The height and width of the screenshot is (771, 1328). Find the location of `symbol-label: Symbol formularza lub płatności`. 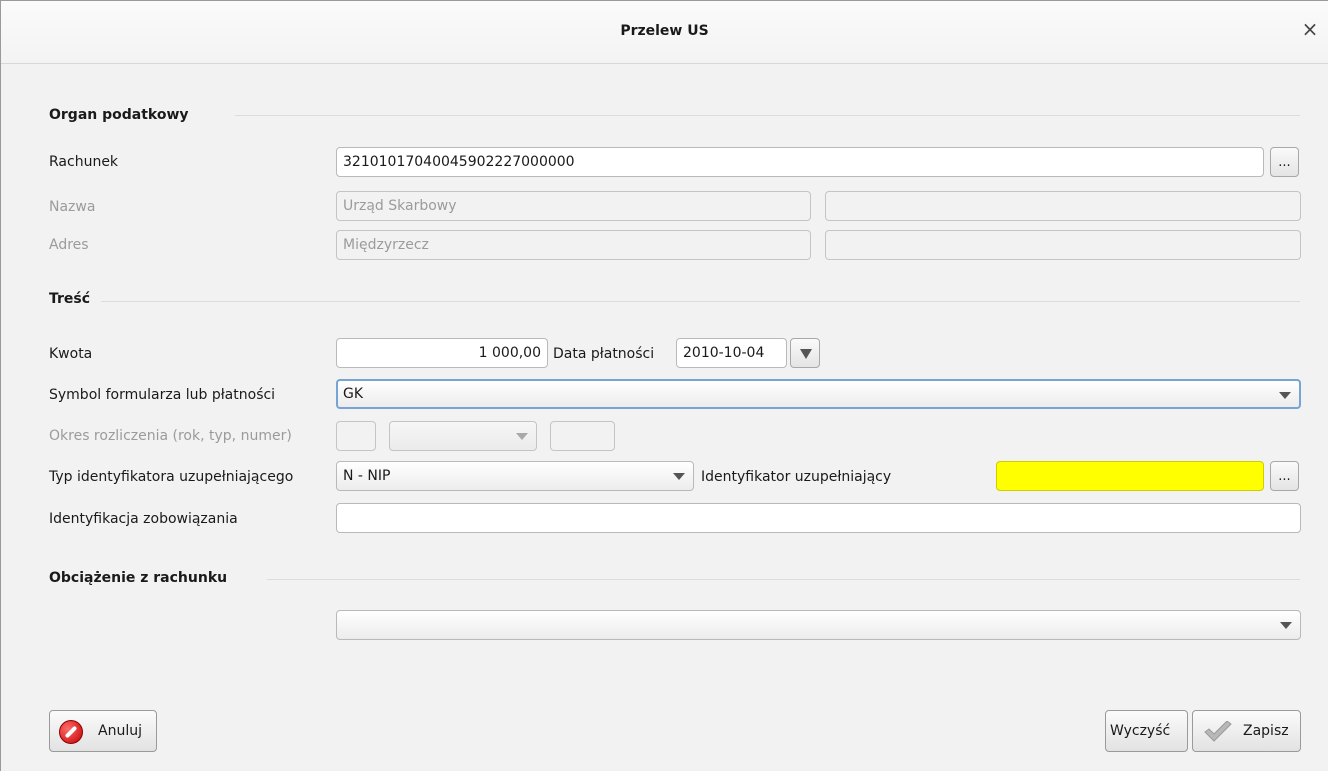

symbol-label: Symbol formularza lub płatności is located at coordinates (162, 395).